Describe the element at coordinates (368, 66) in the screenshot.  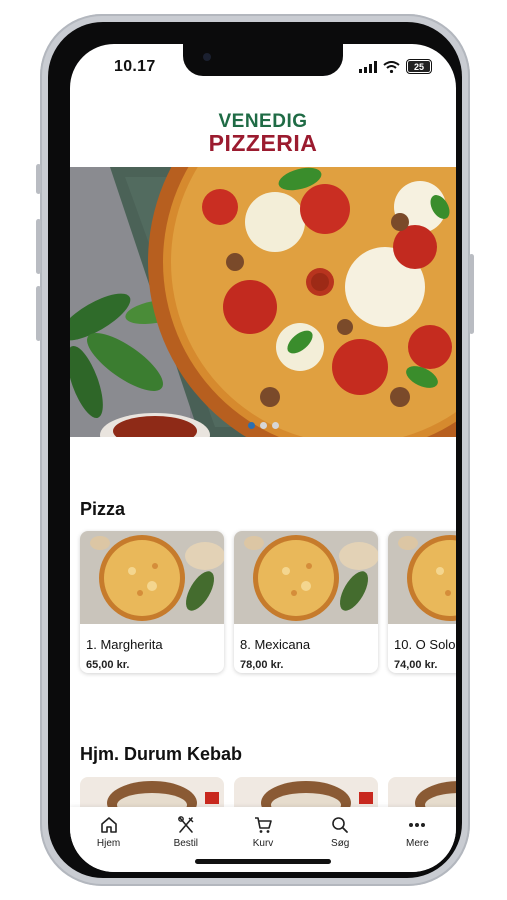
I see `signal-icon` at that location.